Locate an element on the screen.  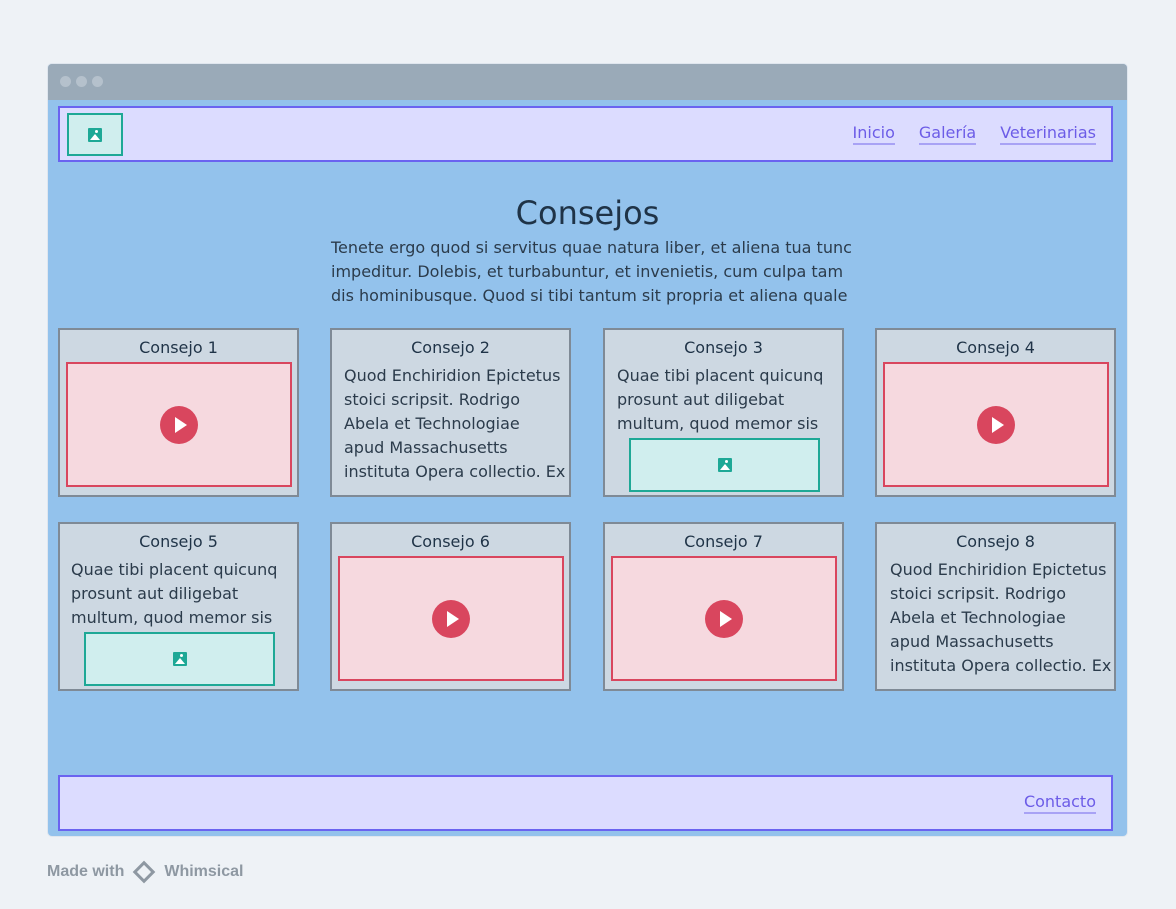
page-title: Consejos is located at coordinates (587, 213).